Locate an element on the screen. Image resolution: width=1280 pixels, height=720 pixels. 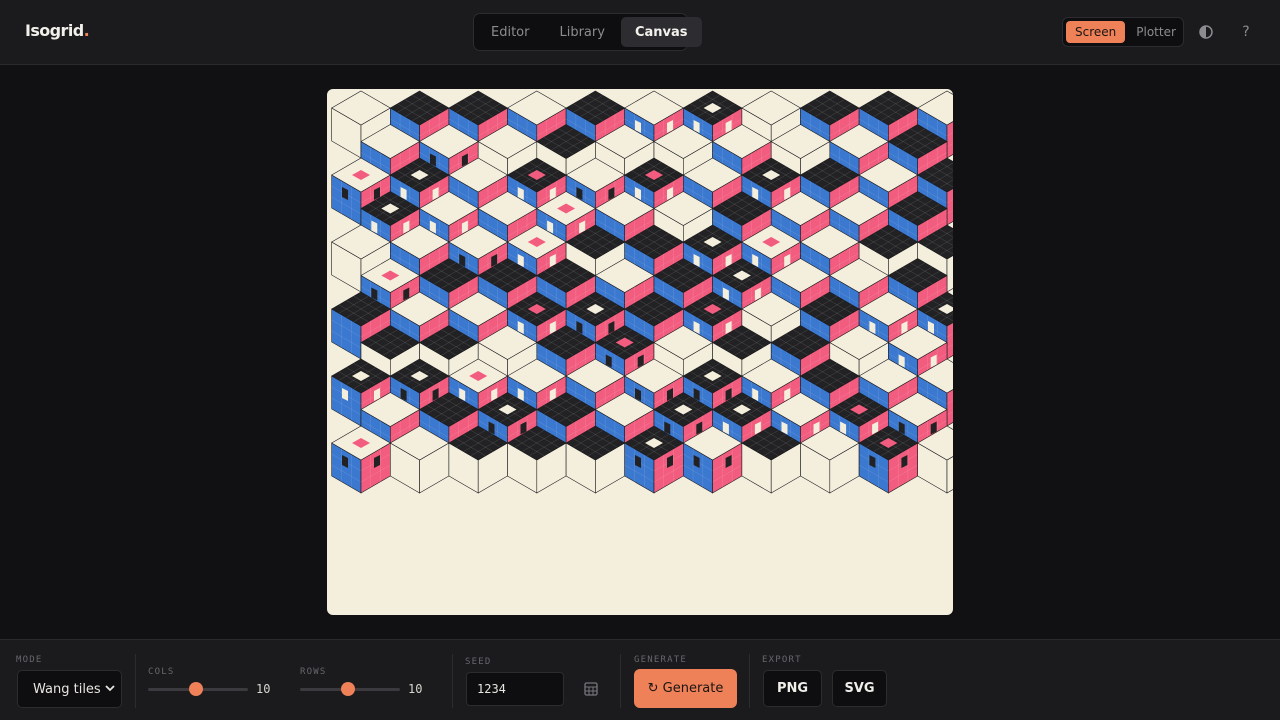
app-logo: Isogrid. is located at coordinates (57, 30).